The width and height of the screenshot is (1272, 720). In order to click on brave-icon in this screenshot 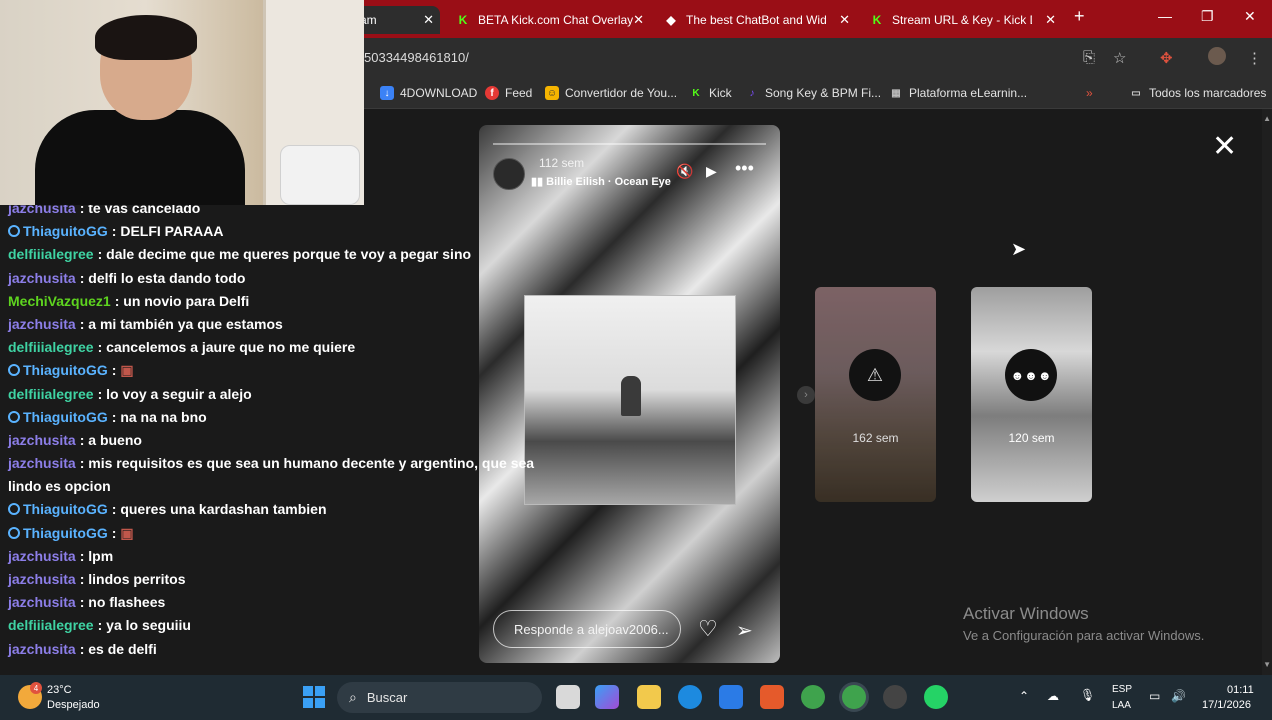, I will do `click(772, 697)`.